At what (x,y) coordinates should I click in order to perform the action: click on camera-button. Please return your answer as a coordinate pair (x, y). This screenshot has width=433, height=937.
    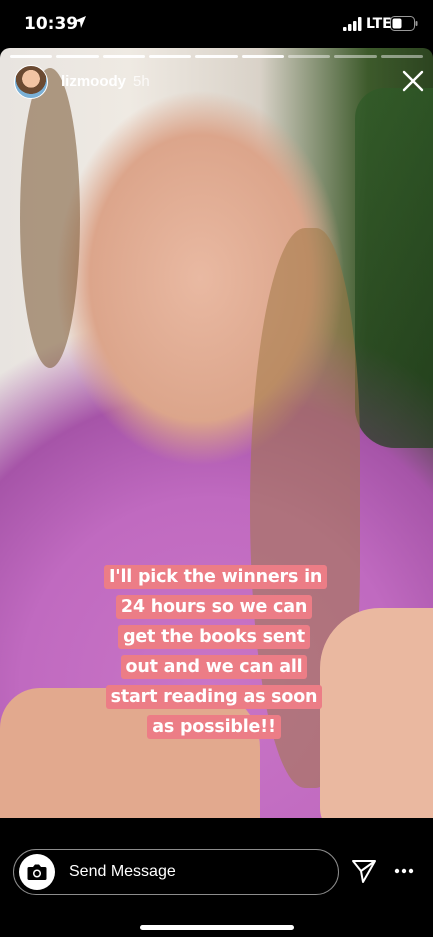
    Looking at the image, I should click on (37, 872).